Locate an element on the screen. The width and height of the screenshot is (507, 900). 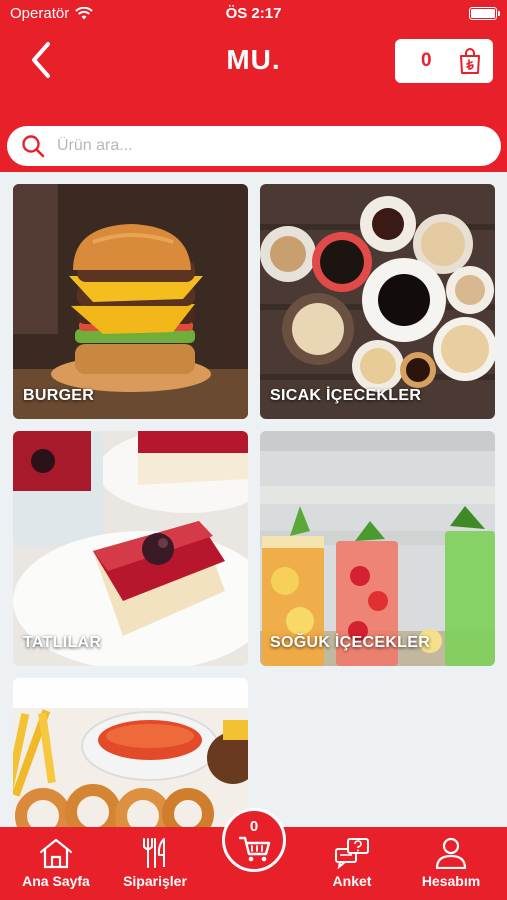
category-tile-snacks is located at coordinates (130, 753).